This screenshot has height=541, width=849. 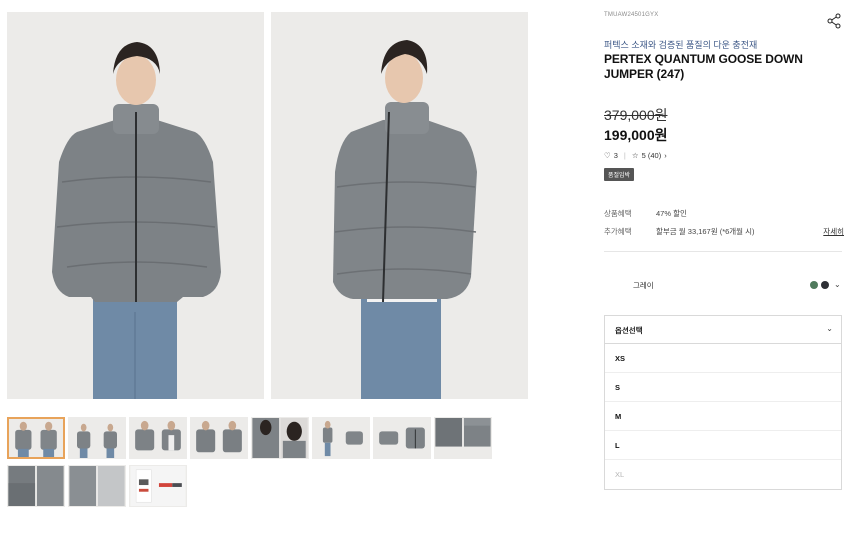 I want to click on size-label: M, so click(x=618, y=416).